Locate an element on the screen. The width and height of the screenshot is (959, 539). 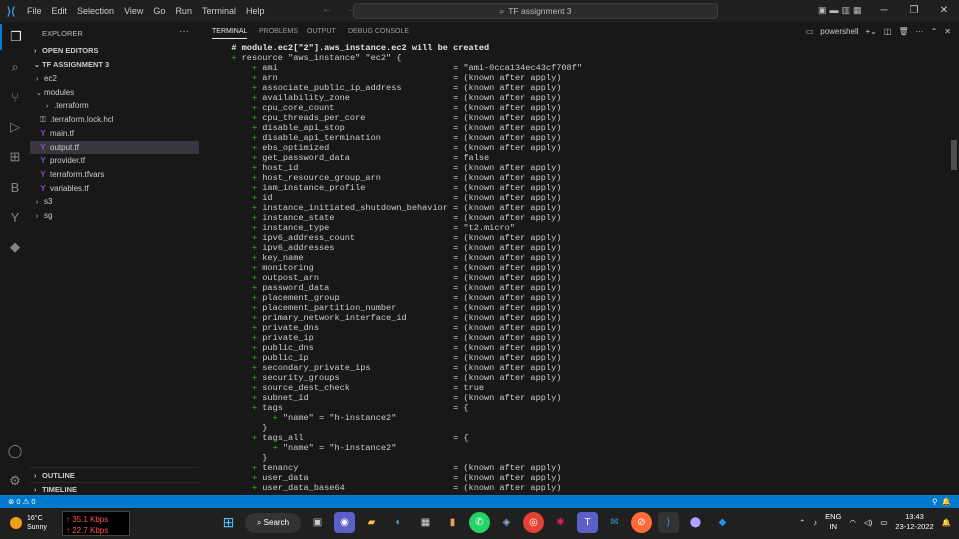
weather-widget: 16°C Sunny is located at coordinates (28, 523).